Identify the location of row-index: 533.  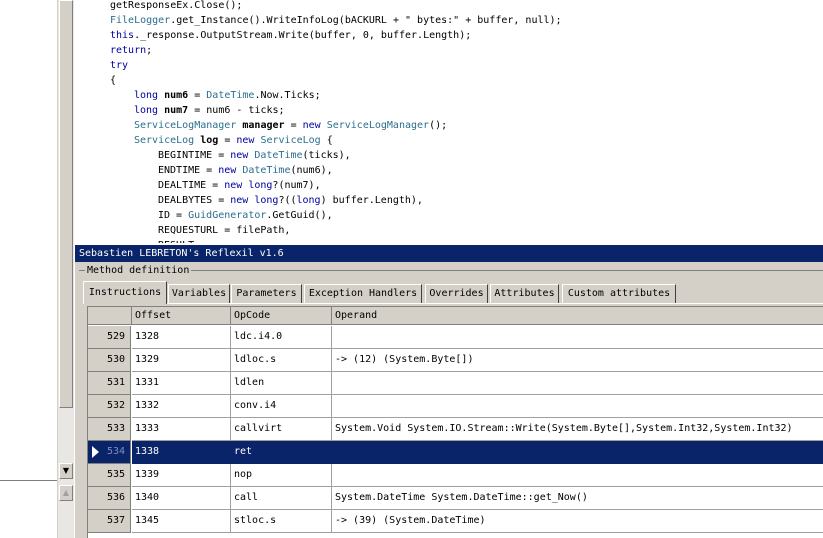
(109, 429).